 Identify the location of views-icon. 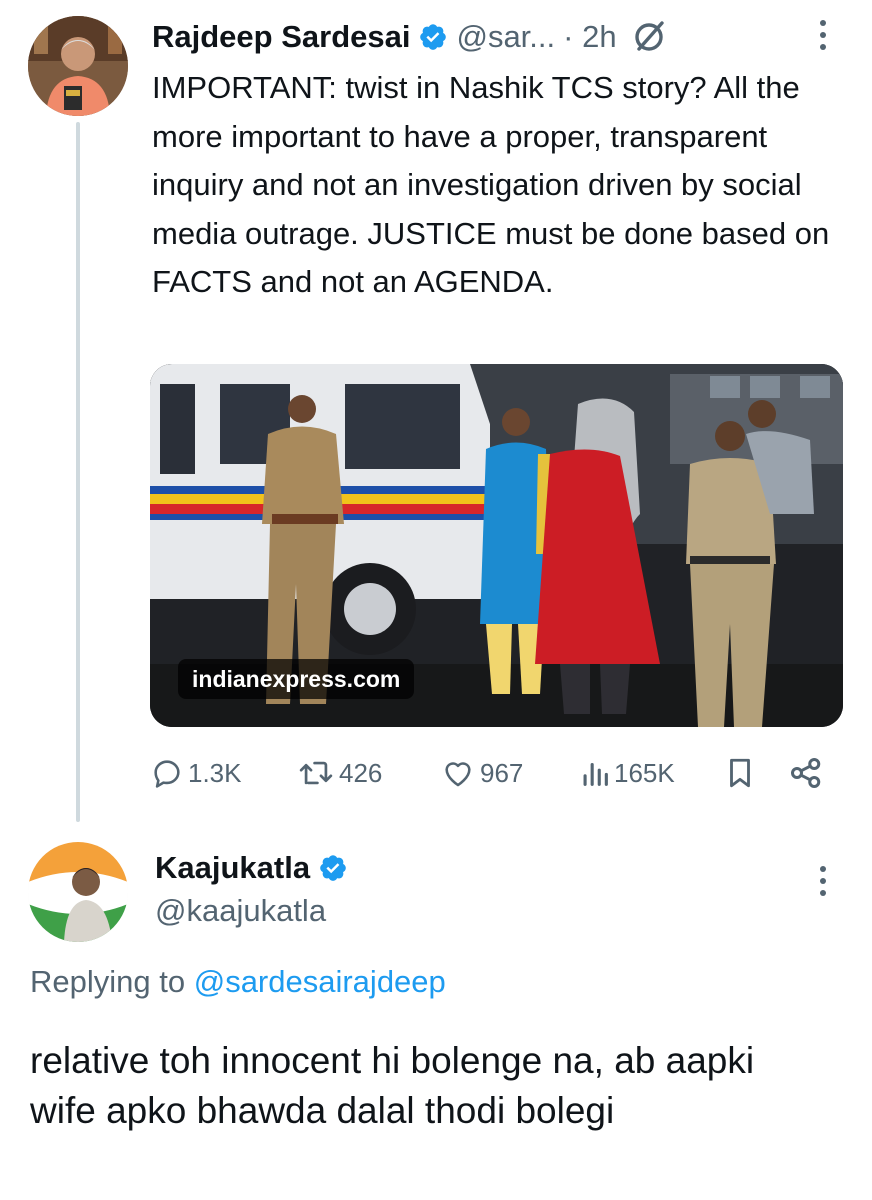
(595, 774).